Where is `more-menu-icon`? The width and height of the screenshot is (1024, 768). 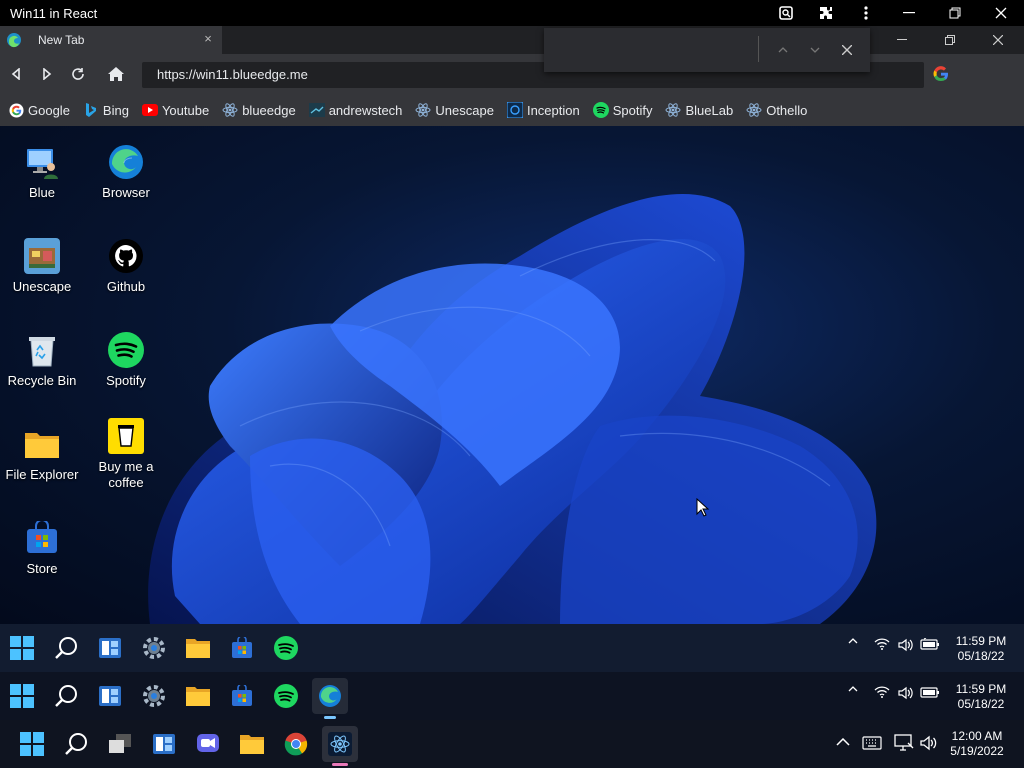 more-menu-icon is located at coordinates (866, 13).